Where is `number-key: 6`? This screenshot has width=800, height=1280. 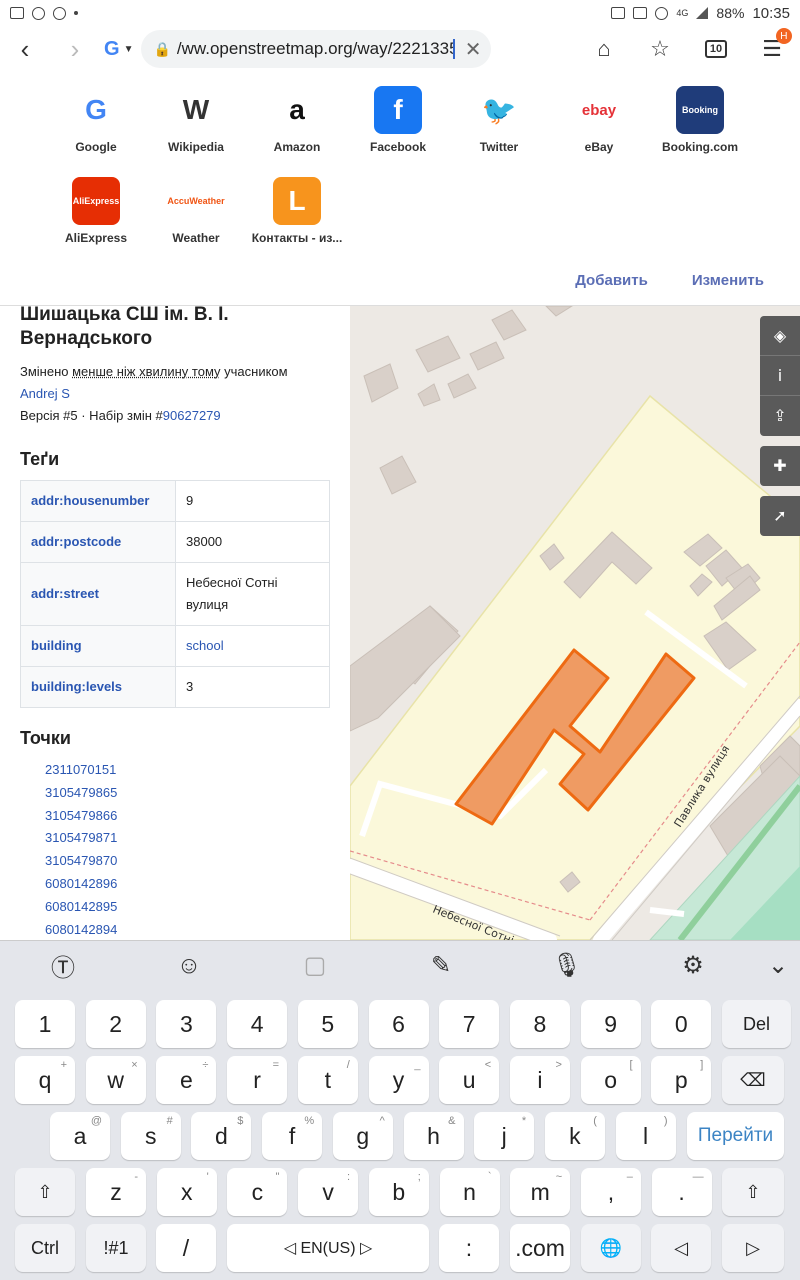
number-key: 6 is located at coordinates (398, 1024).